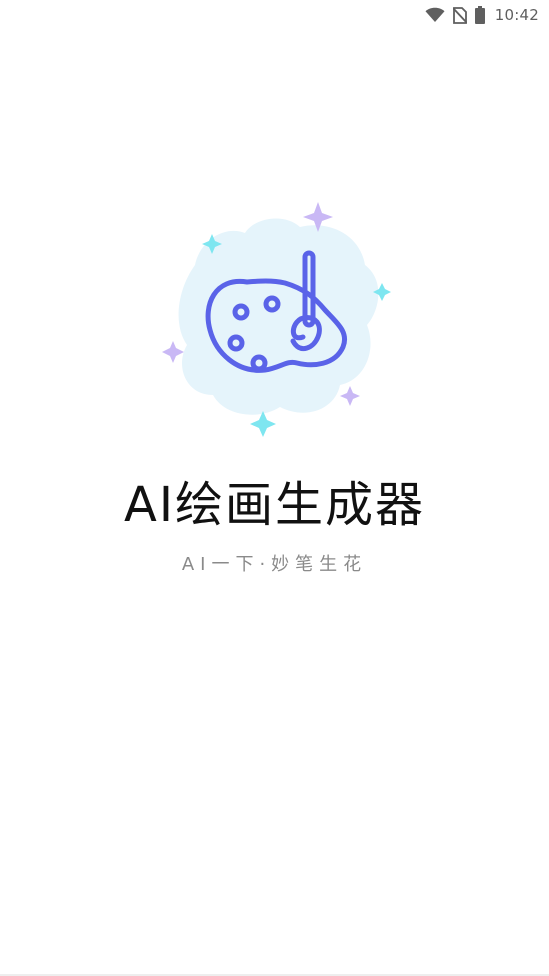 This screenshot has height=976, width=549. I want to click on battery-icon, so click(479, 15).